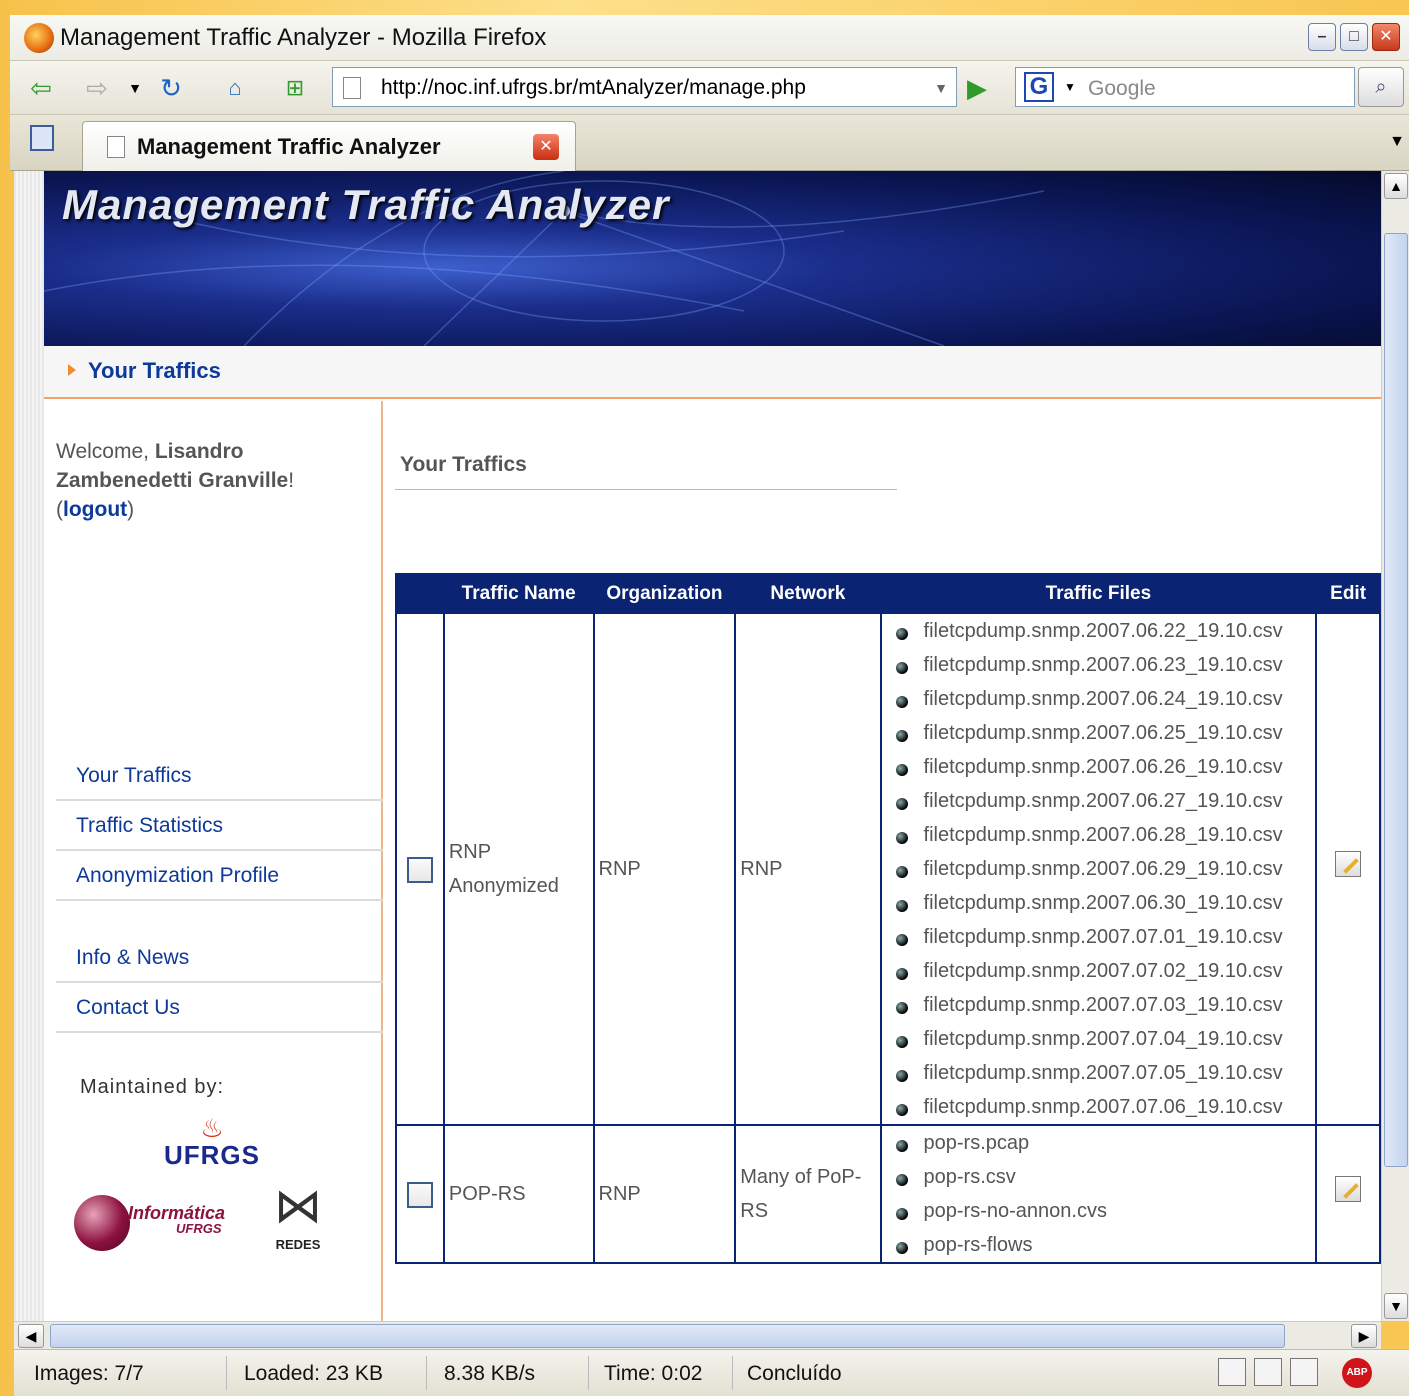 This screenshot has width=1409, height=1396. Describe the element at coordinates (1103, 1039) in the screenshot. I see `traffic-file-name: filetcpdump.snmp.2007.07.04_19.10.csv` at that location.